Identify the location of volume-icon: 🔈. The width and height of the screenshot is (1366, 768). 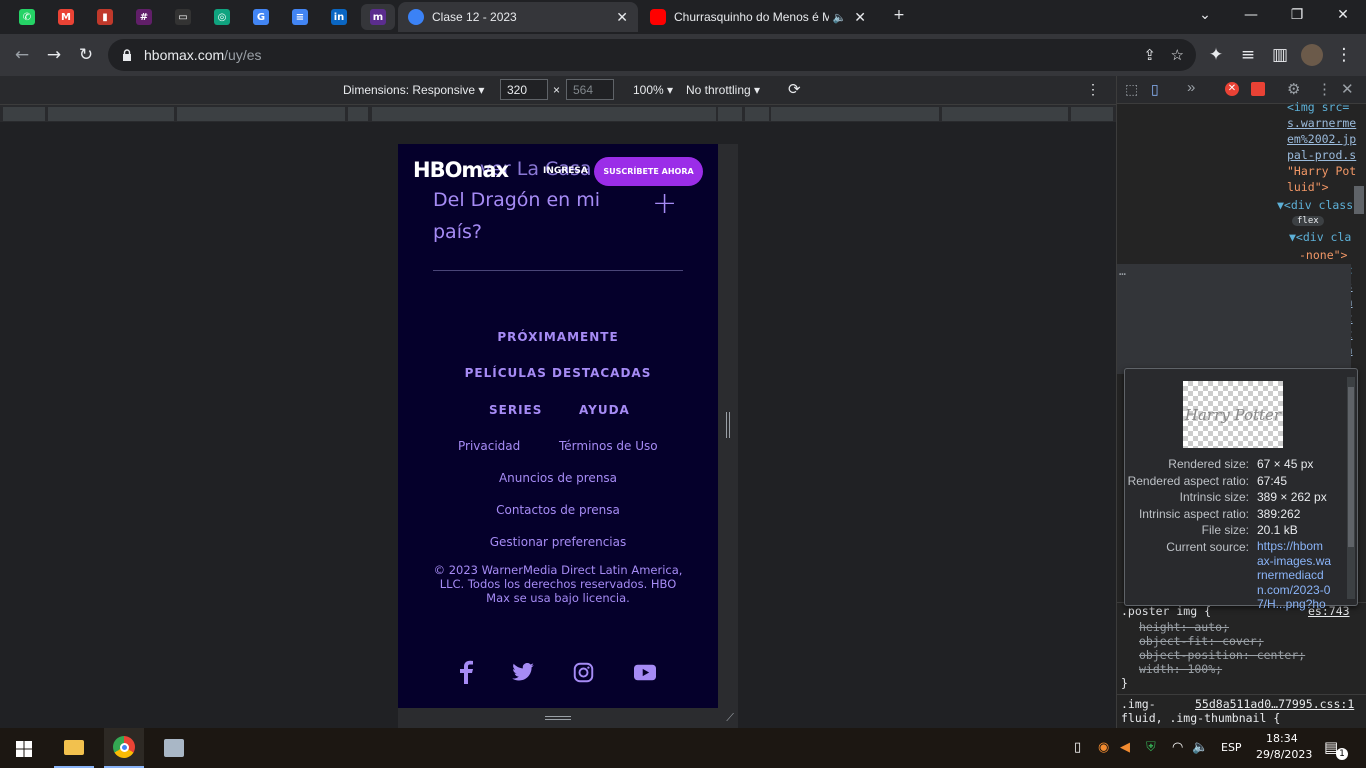
(1200, 747).